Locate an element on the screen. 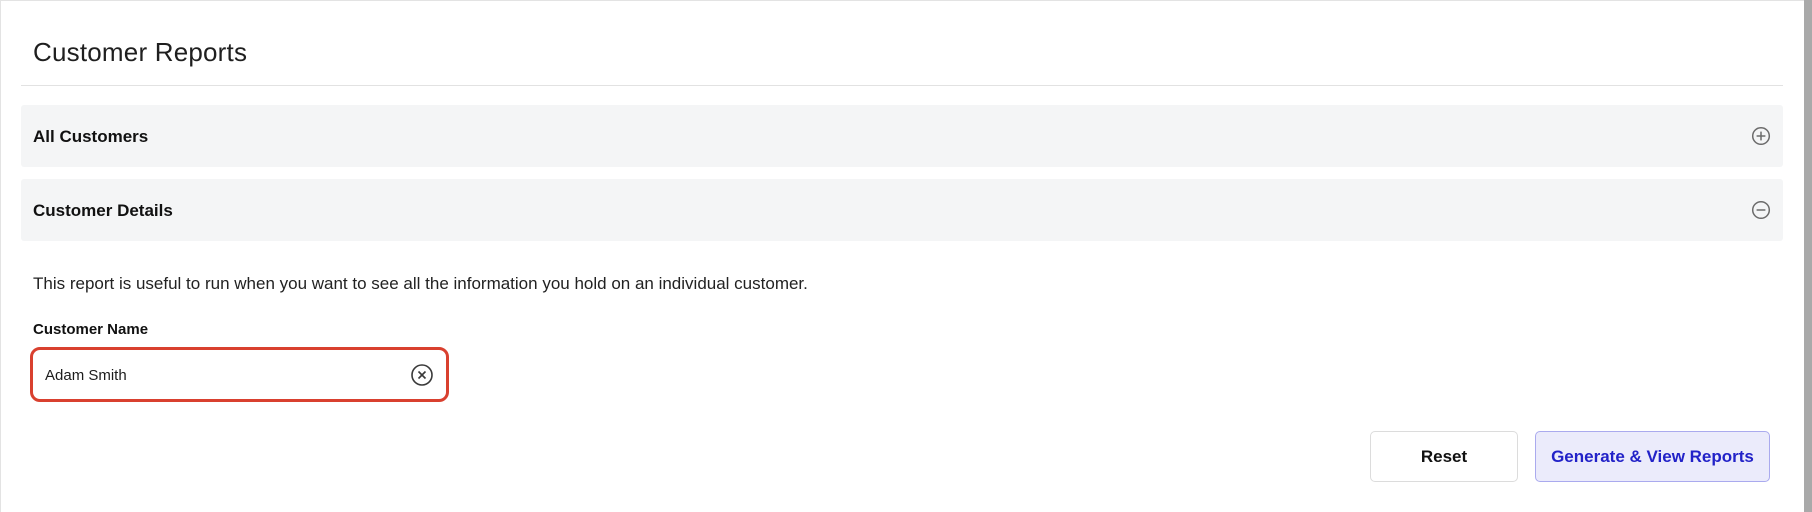 This screenshot has width=1812, height=512. accordion-label: All Customers is located at coordinates (91, 136).